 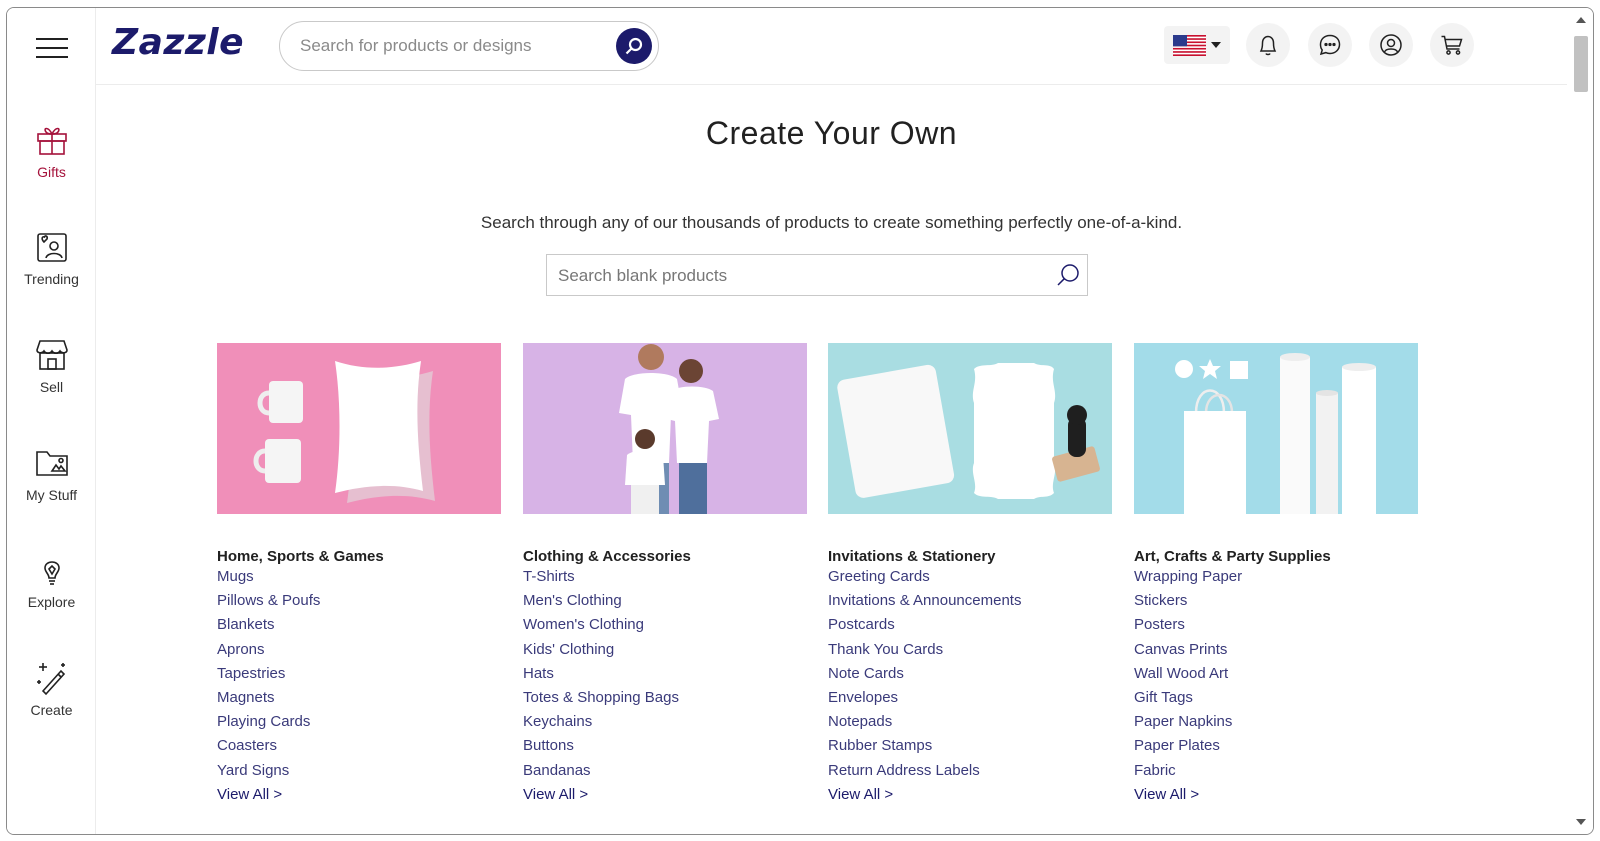 I want to click on rail-label-sell: Sell, so click(x=51, y=387).